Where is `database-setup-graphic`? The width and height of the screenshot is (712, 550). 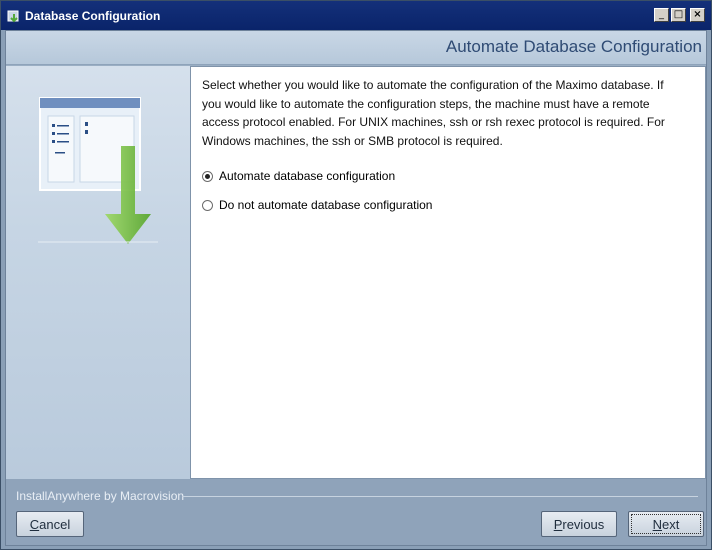 database-setup-graphic is located at coordinates (98, 170).